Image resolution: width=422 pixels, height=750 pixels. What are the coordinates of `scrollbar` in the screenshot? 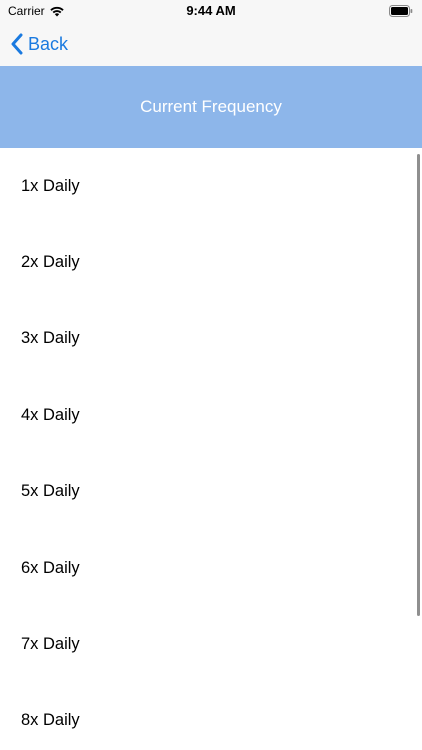 It's located at (418, 385).